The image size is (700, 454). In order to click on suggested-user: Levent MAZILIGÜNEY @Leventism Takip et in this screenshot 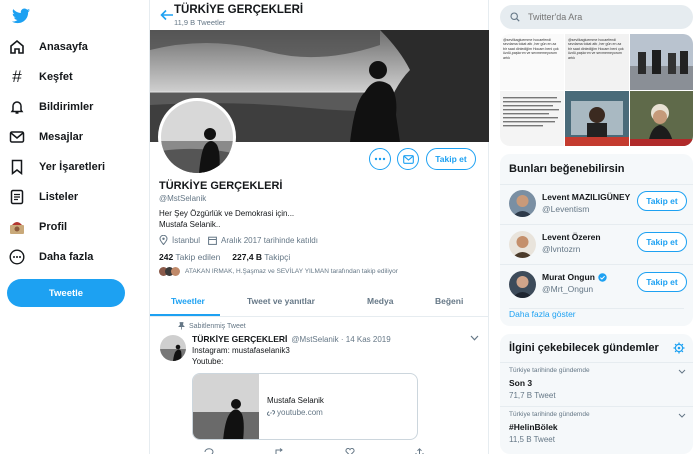, I will do `click(596, 204)`.